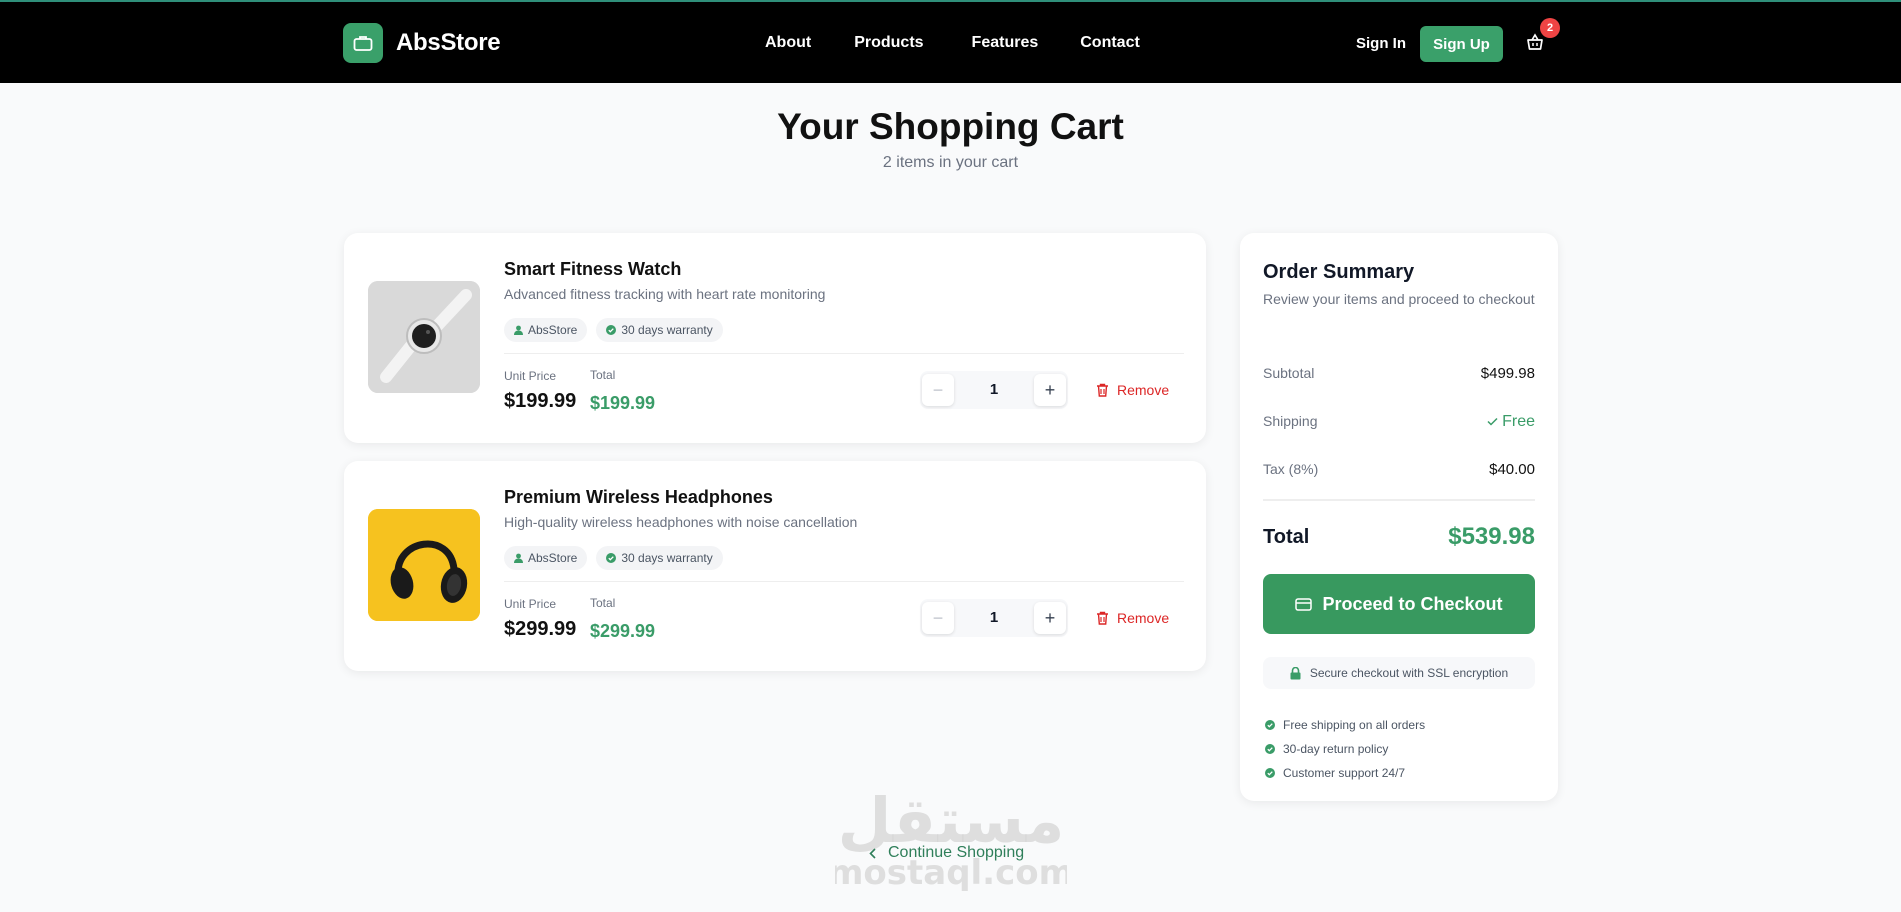 The width and height of the screenshot is (1901, 912). I want to click on chevron-left-icon, so click(872, 853).